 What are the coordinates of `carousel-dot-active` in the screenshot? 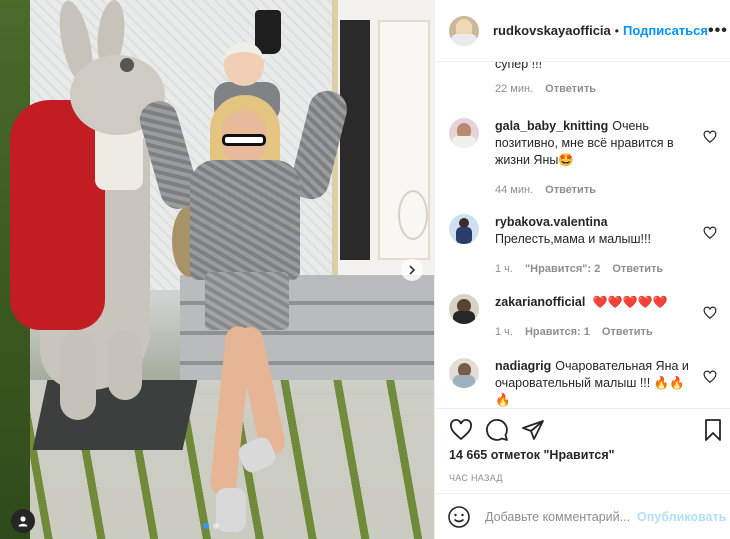 It's located at (206, 526).